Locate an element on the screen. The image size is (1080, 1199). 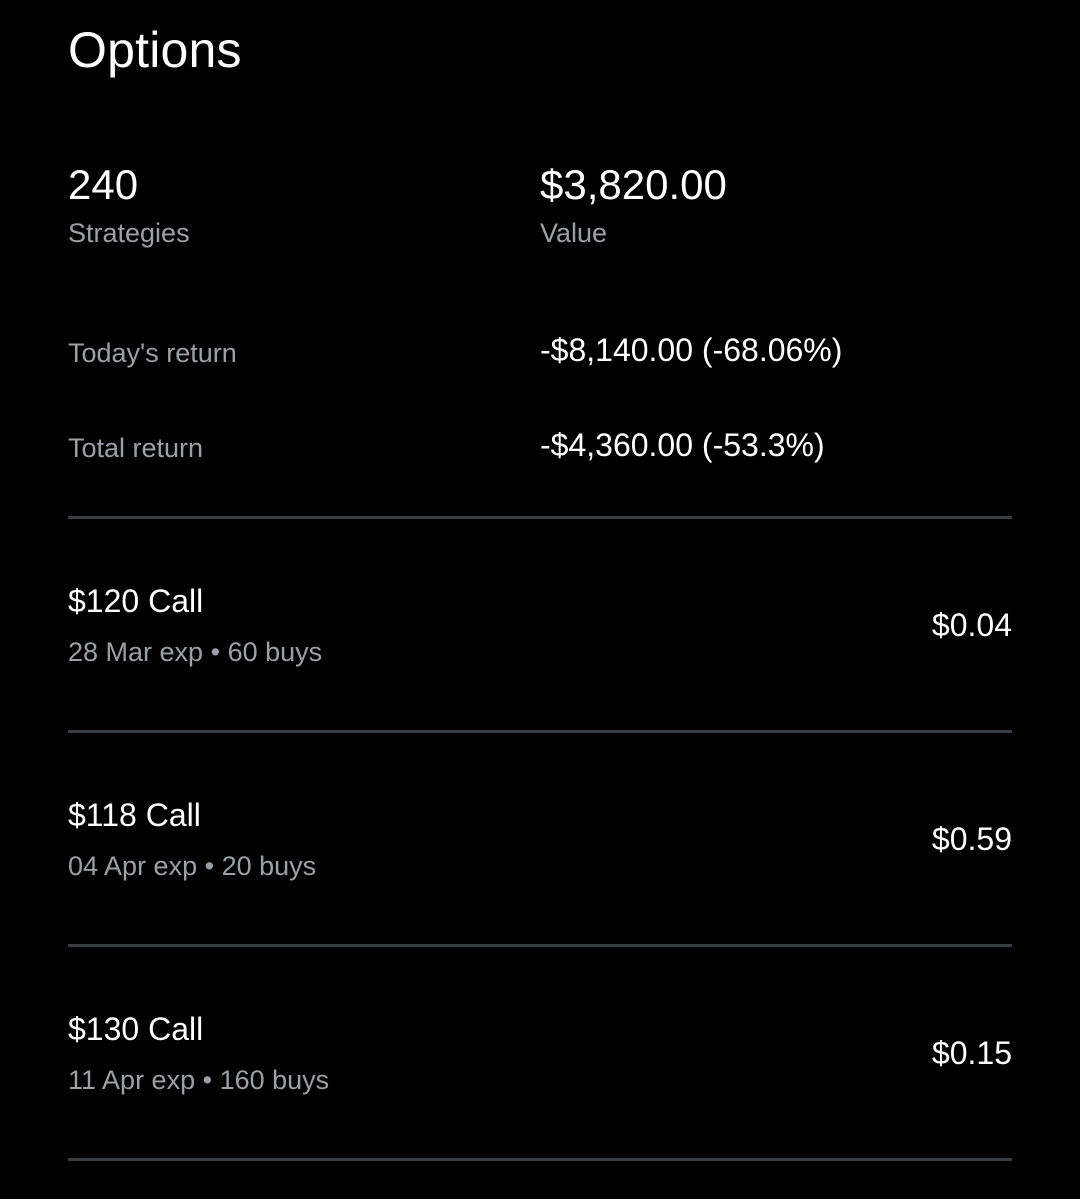
option-expiry: 11 Apr exp is located at coordinates (132, 1080).